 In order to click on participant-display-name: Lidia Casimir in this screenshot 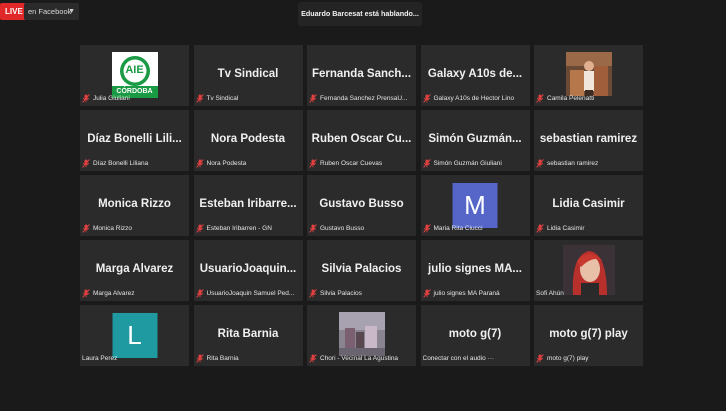, I will do `click(588, 204)`.